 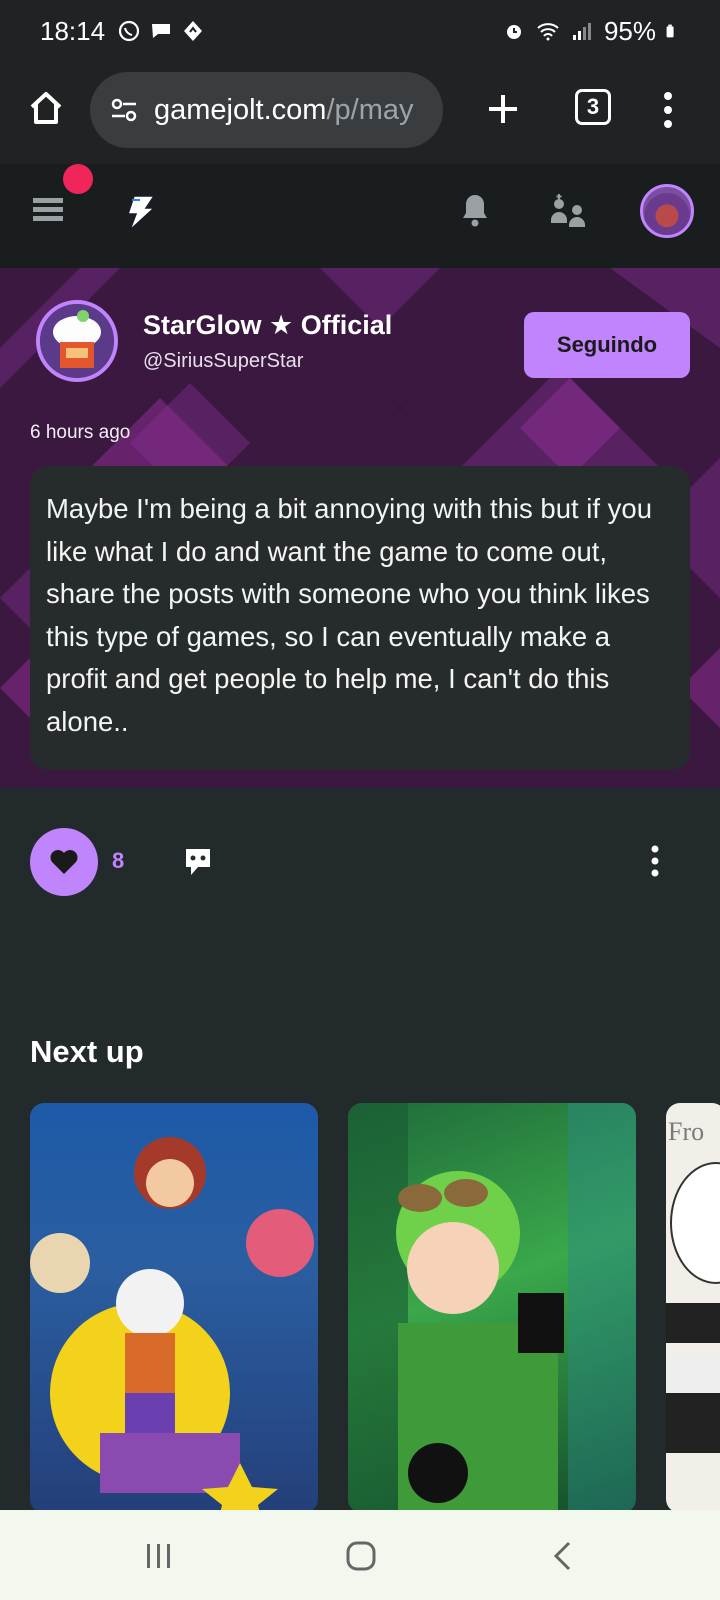 I want to click on status-right: 95%, so click(x=591, y=31).